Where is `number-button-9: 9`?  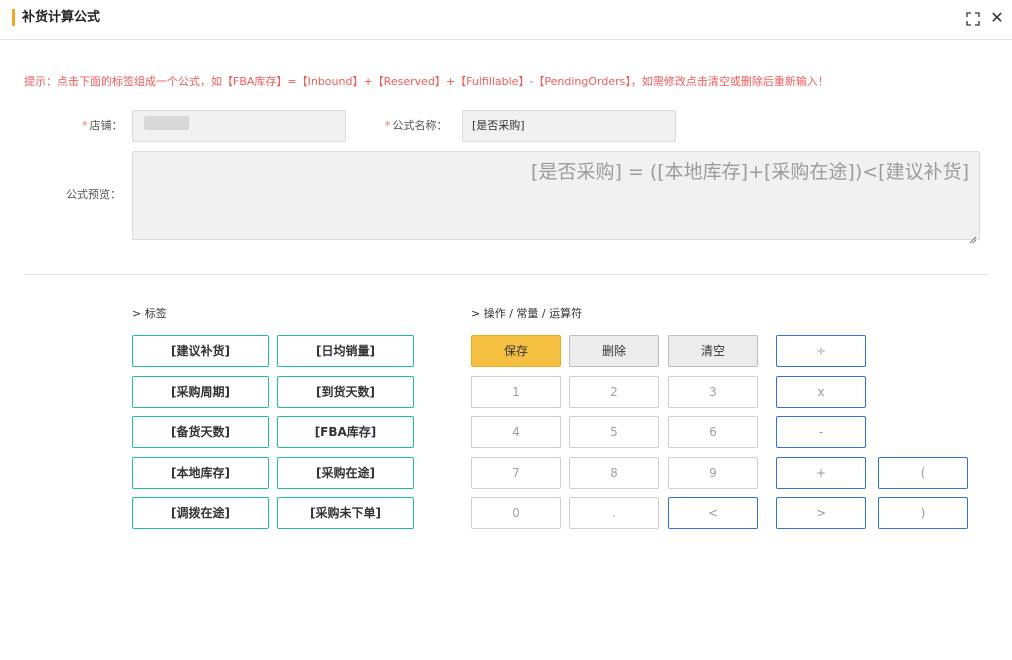 number-button-9: 9 is located at coordinates (713, 473).